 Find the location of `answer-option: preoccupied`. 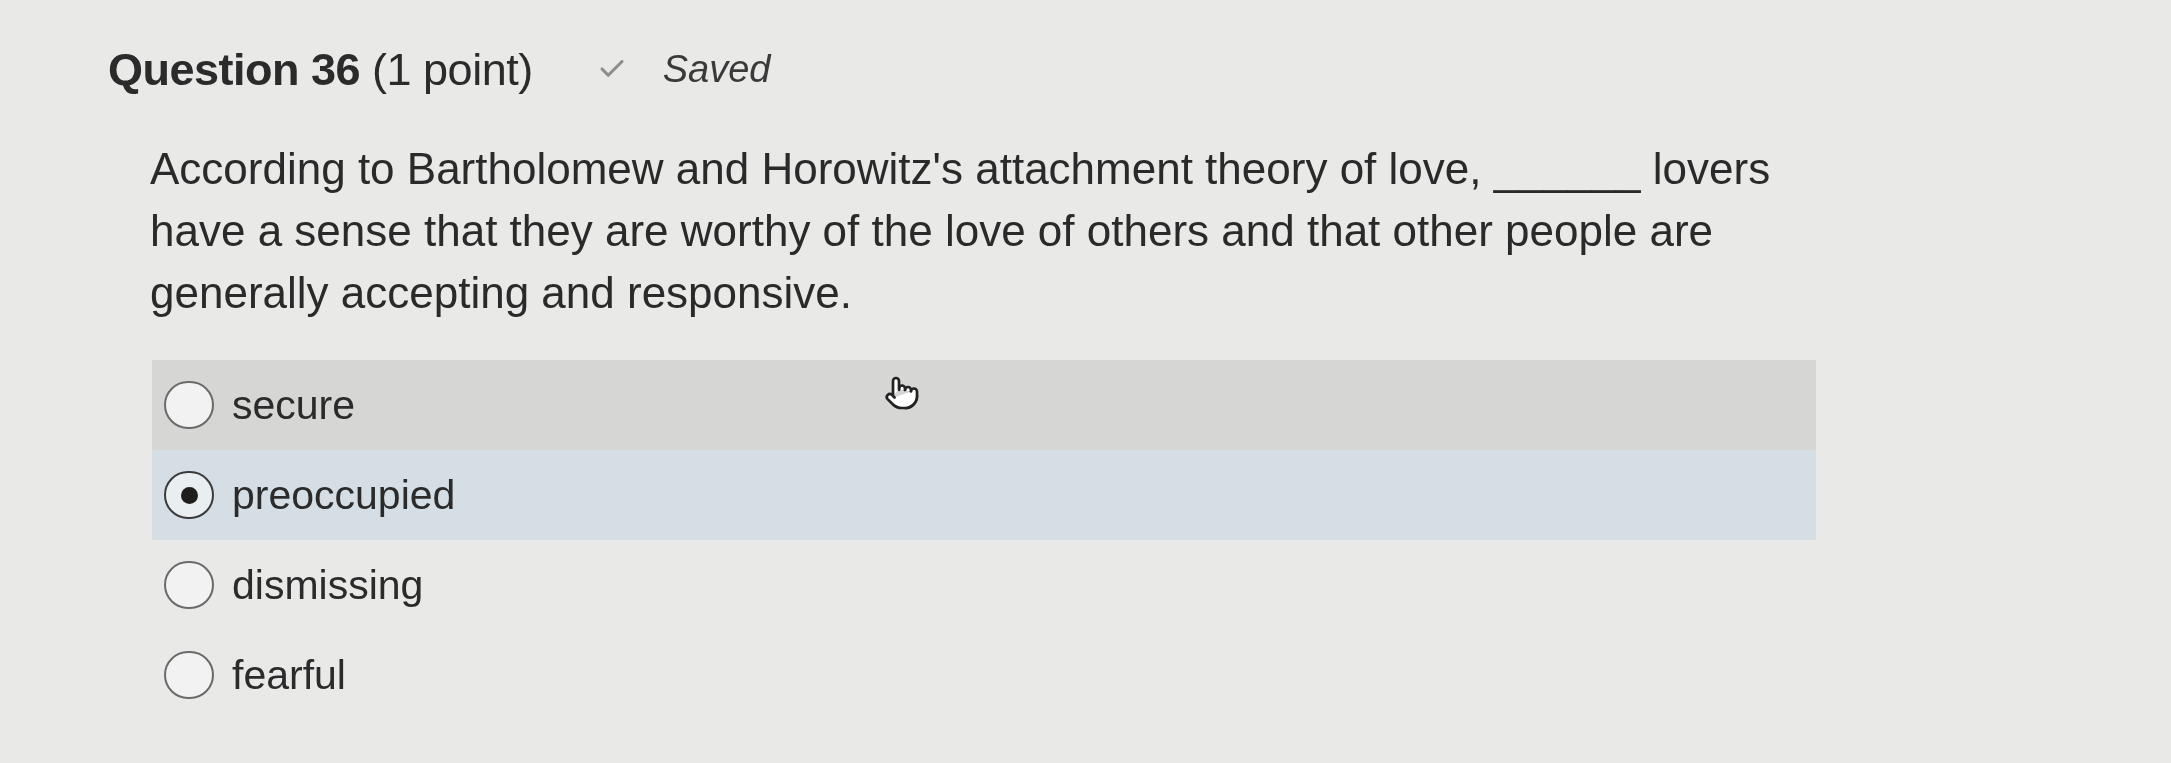

answer-option: preoccupied is located at coordinates (984, 495).